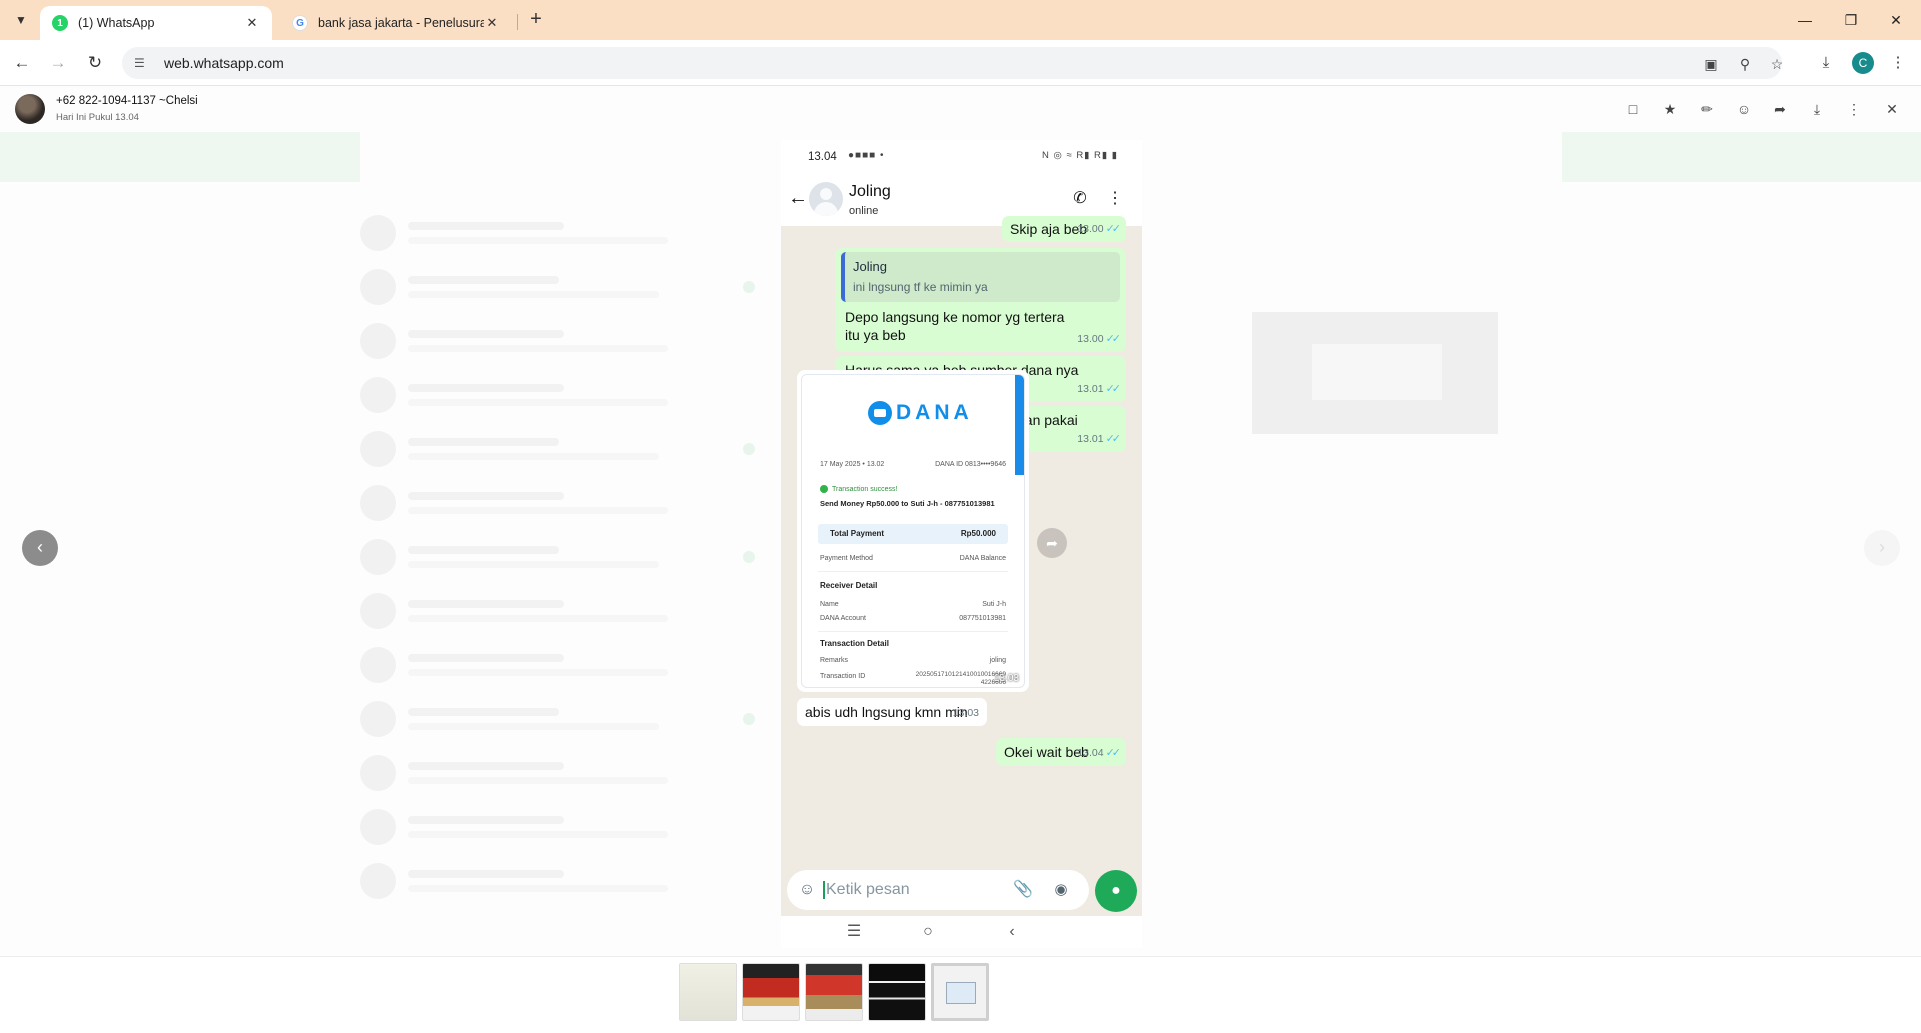 Image resolution: width=1921 pixels, height=1033 pixels. Describe the element at coordinates (978, 533) in the screenshot. I see `receipt-total-value: Rp50.000` at that location.